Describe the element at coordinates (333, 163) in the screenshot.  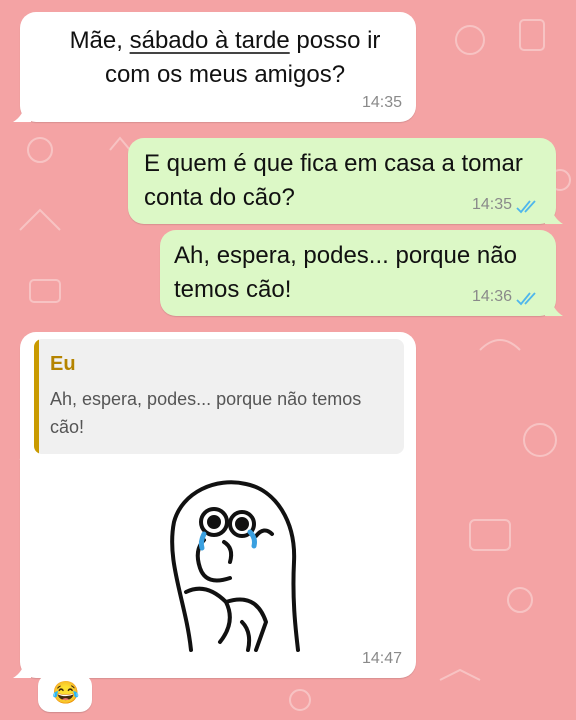
I see `message-text-part: E quem é que fica em casa a tomar` at that location.